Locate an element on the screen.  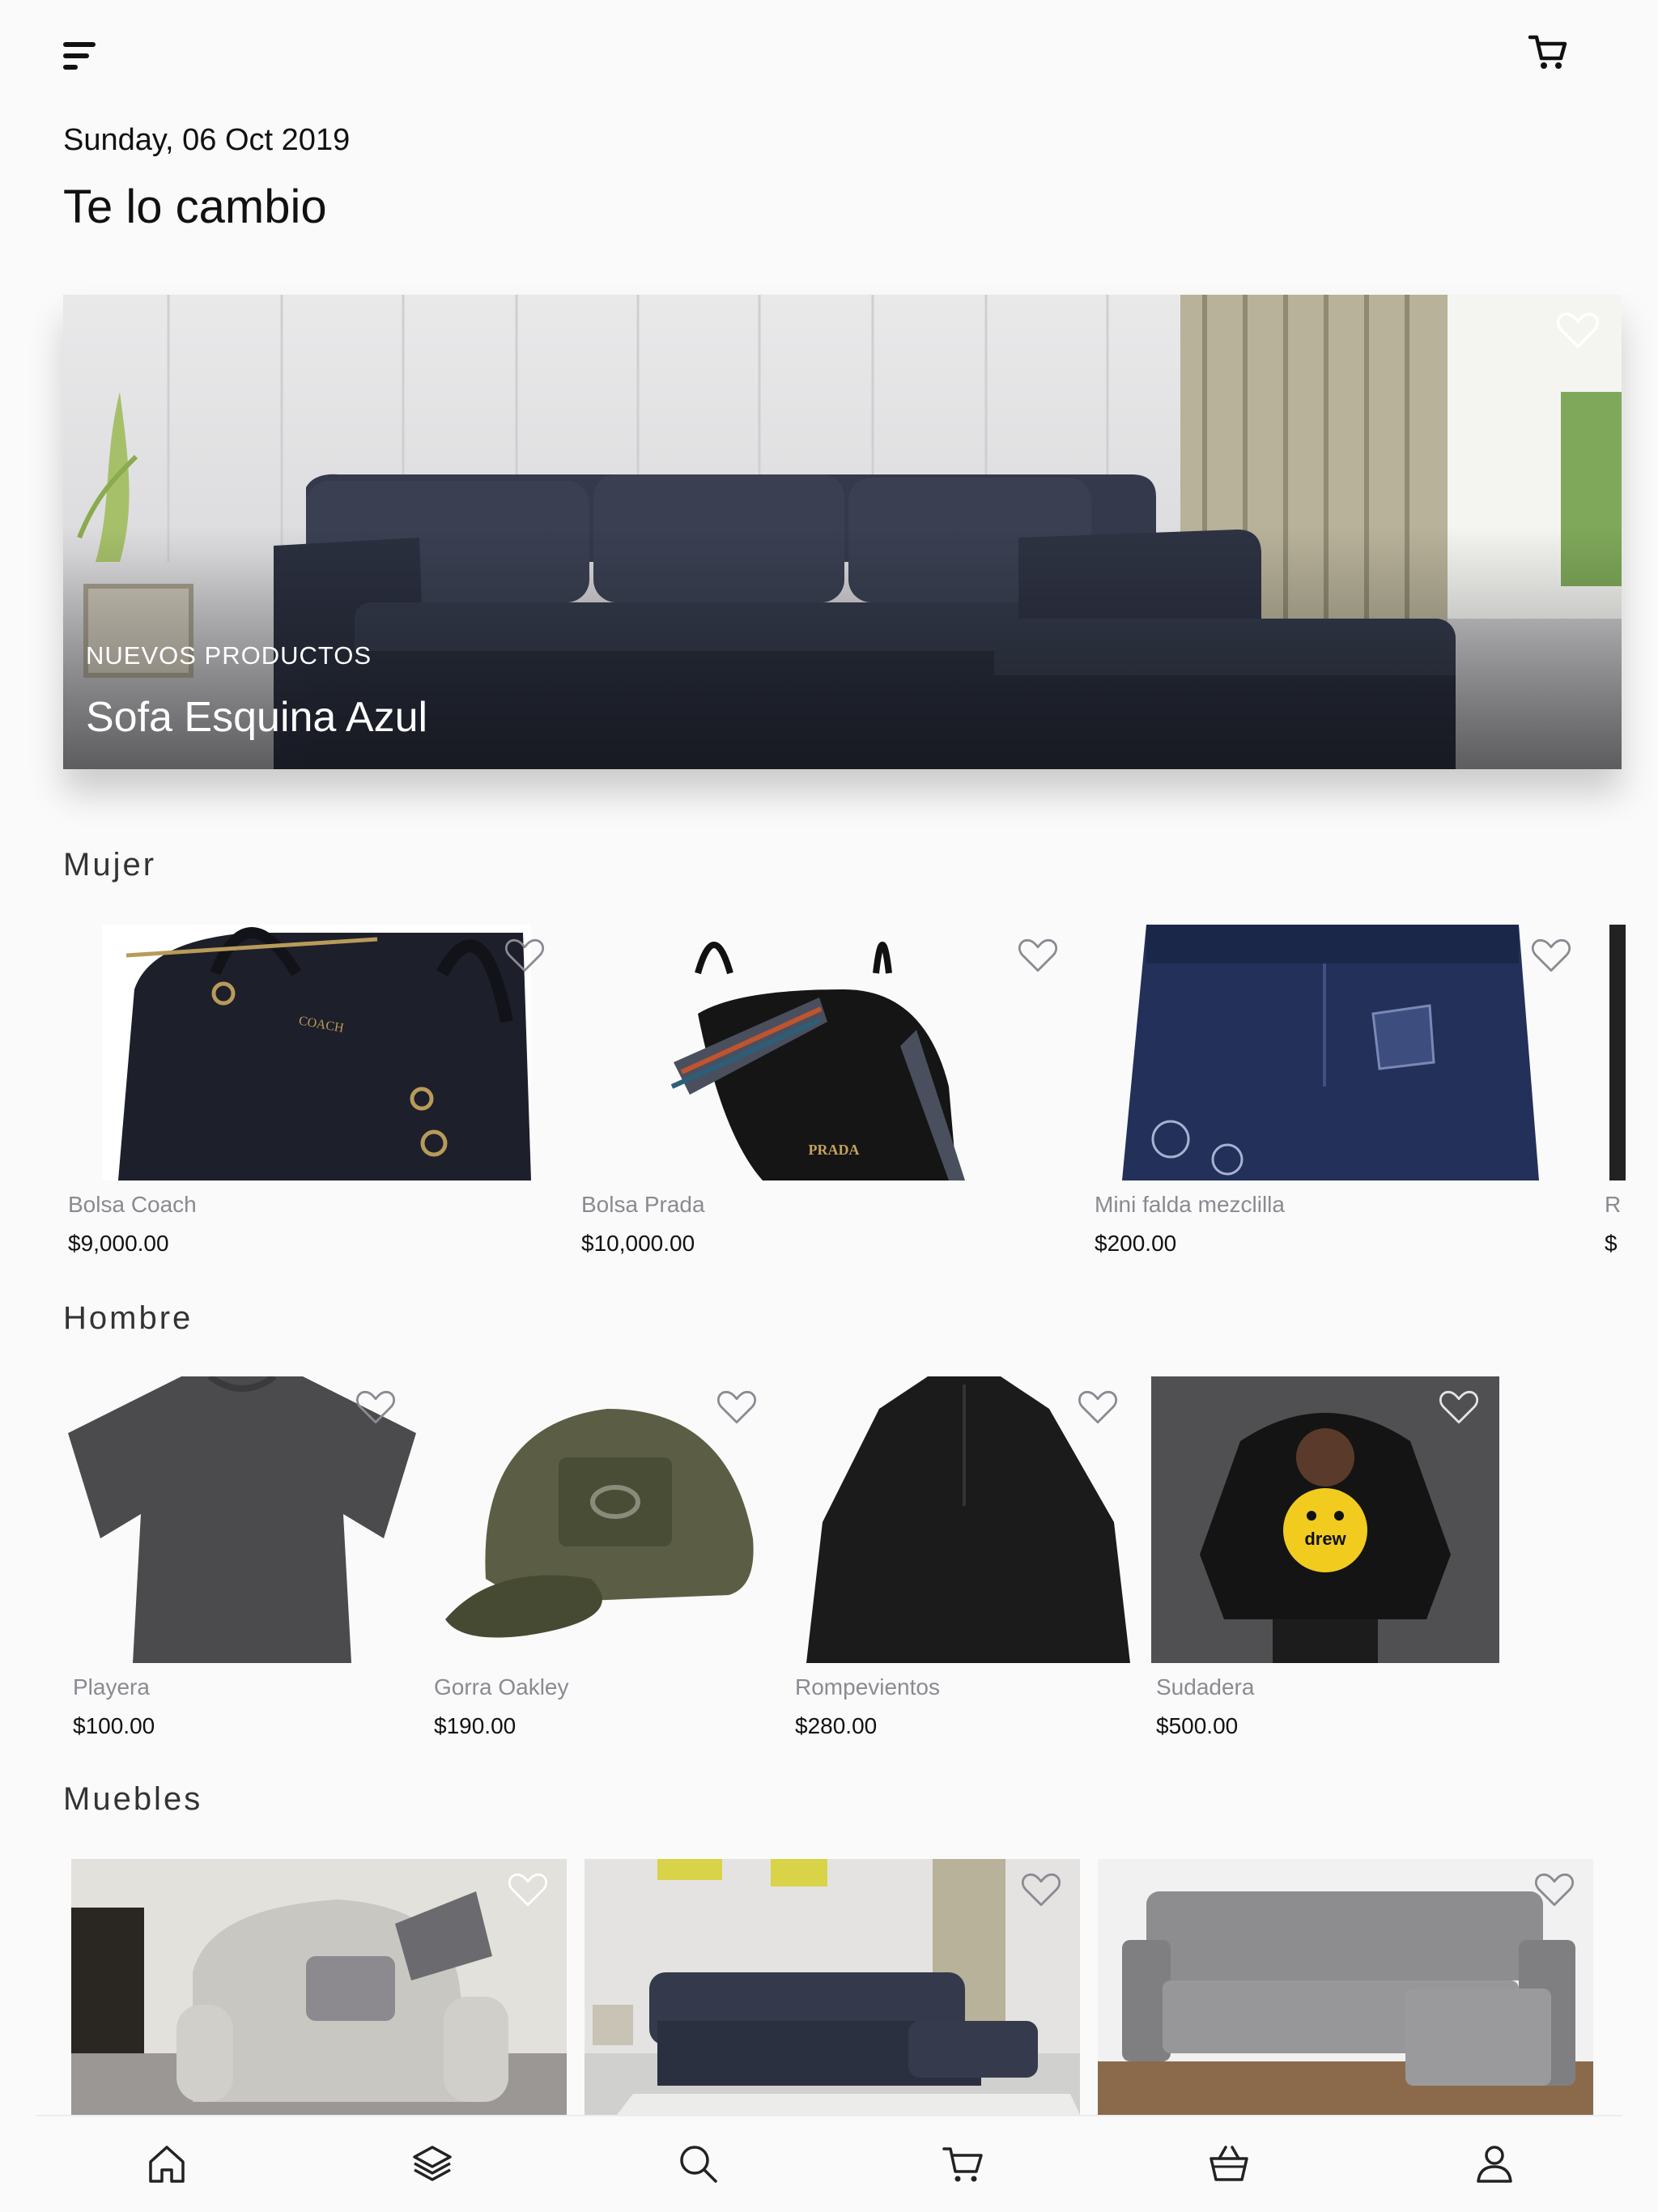
section-title-mujer: Mujer is located at coordinates (110, 865).